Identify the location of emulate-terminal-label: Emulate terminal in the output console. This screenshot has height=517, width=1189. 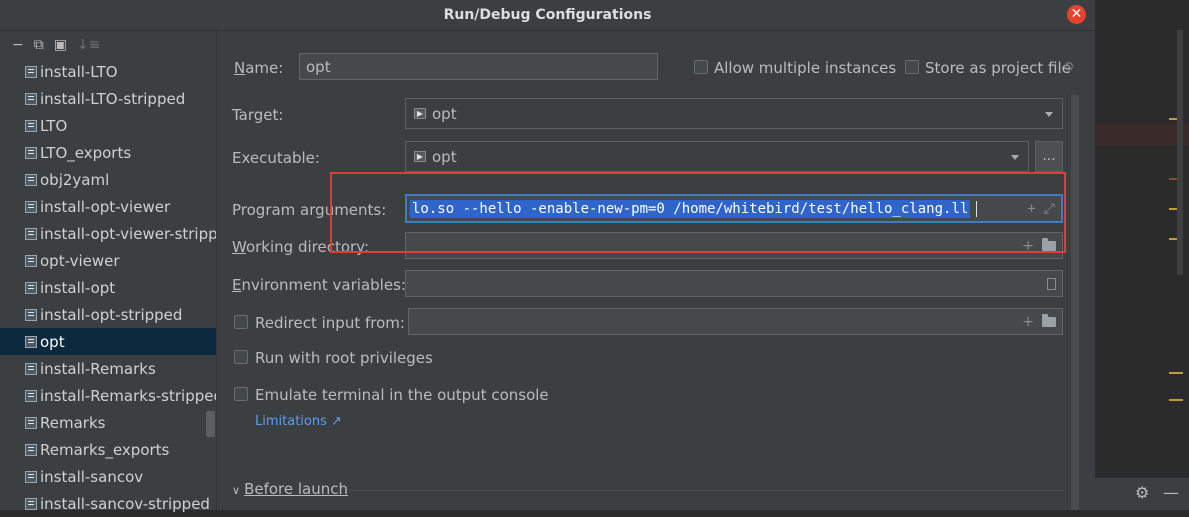
(402, 395).